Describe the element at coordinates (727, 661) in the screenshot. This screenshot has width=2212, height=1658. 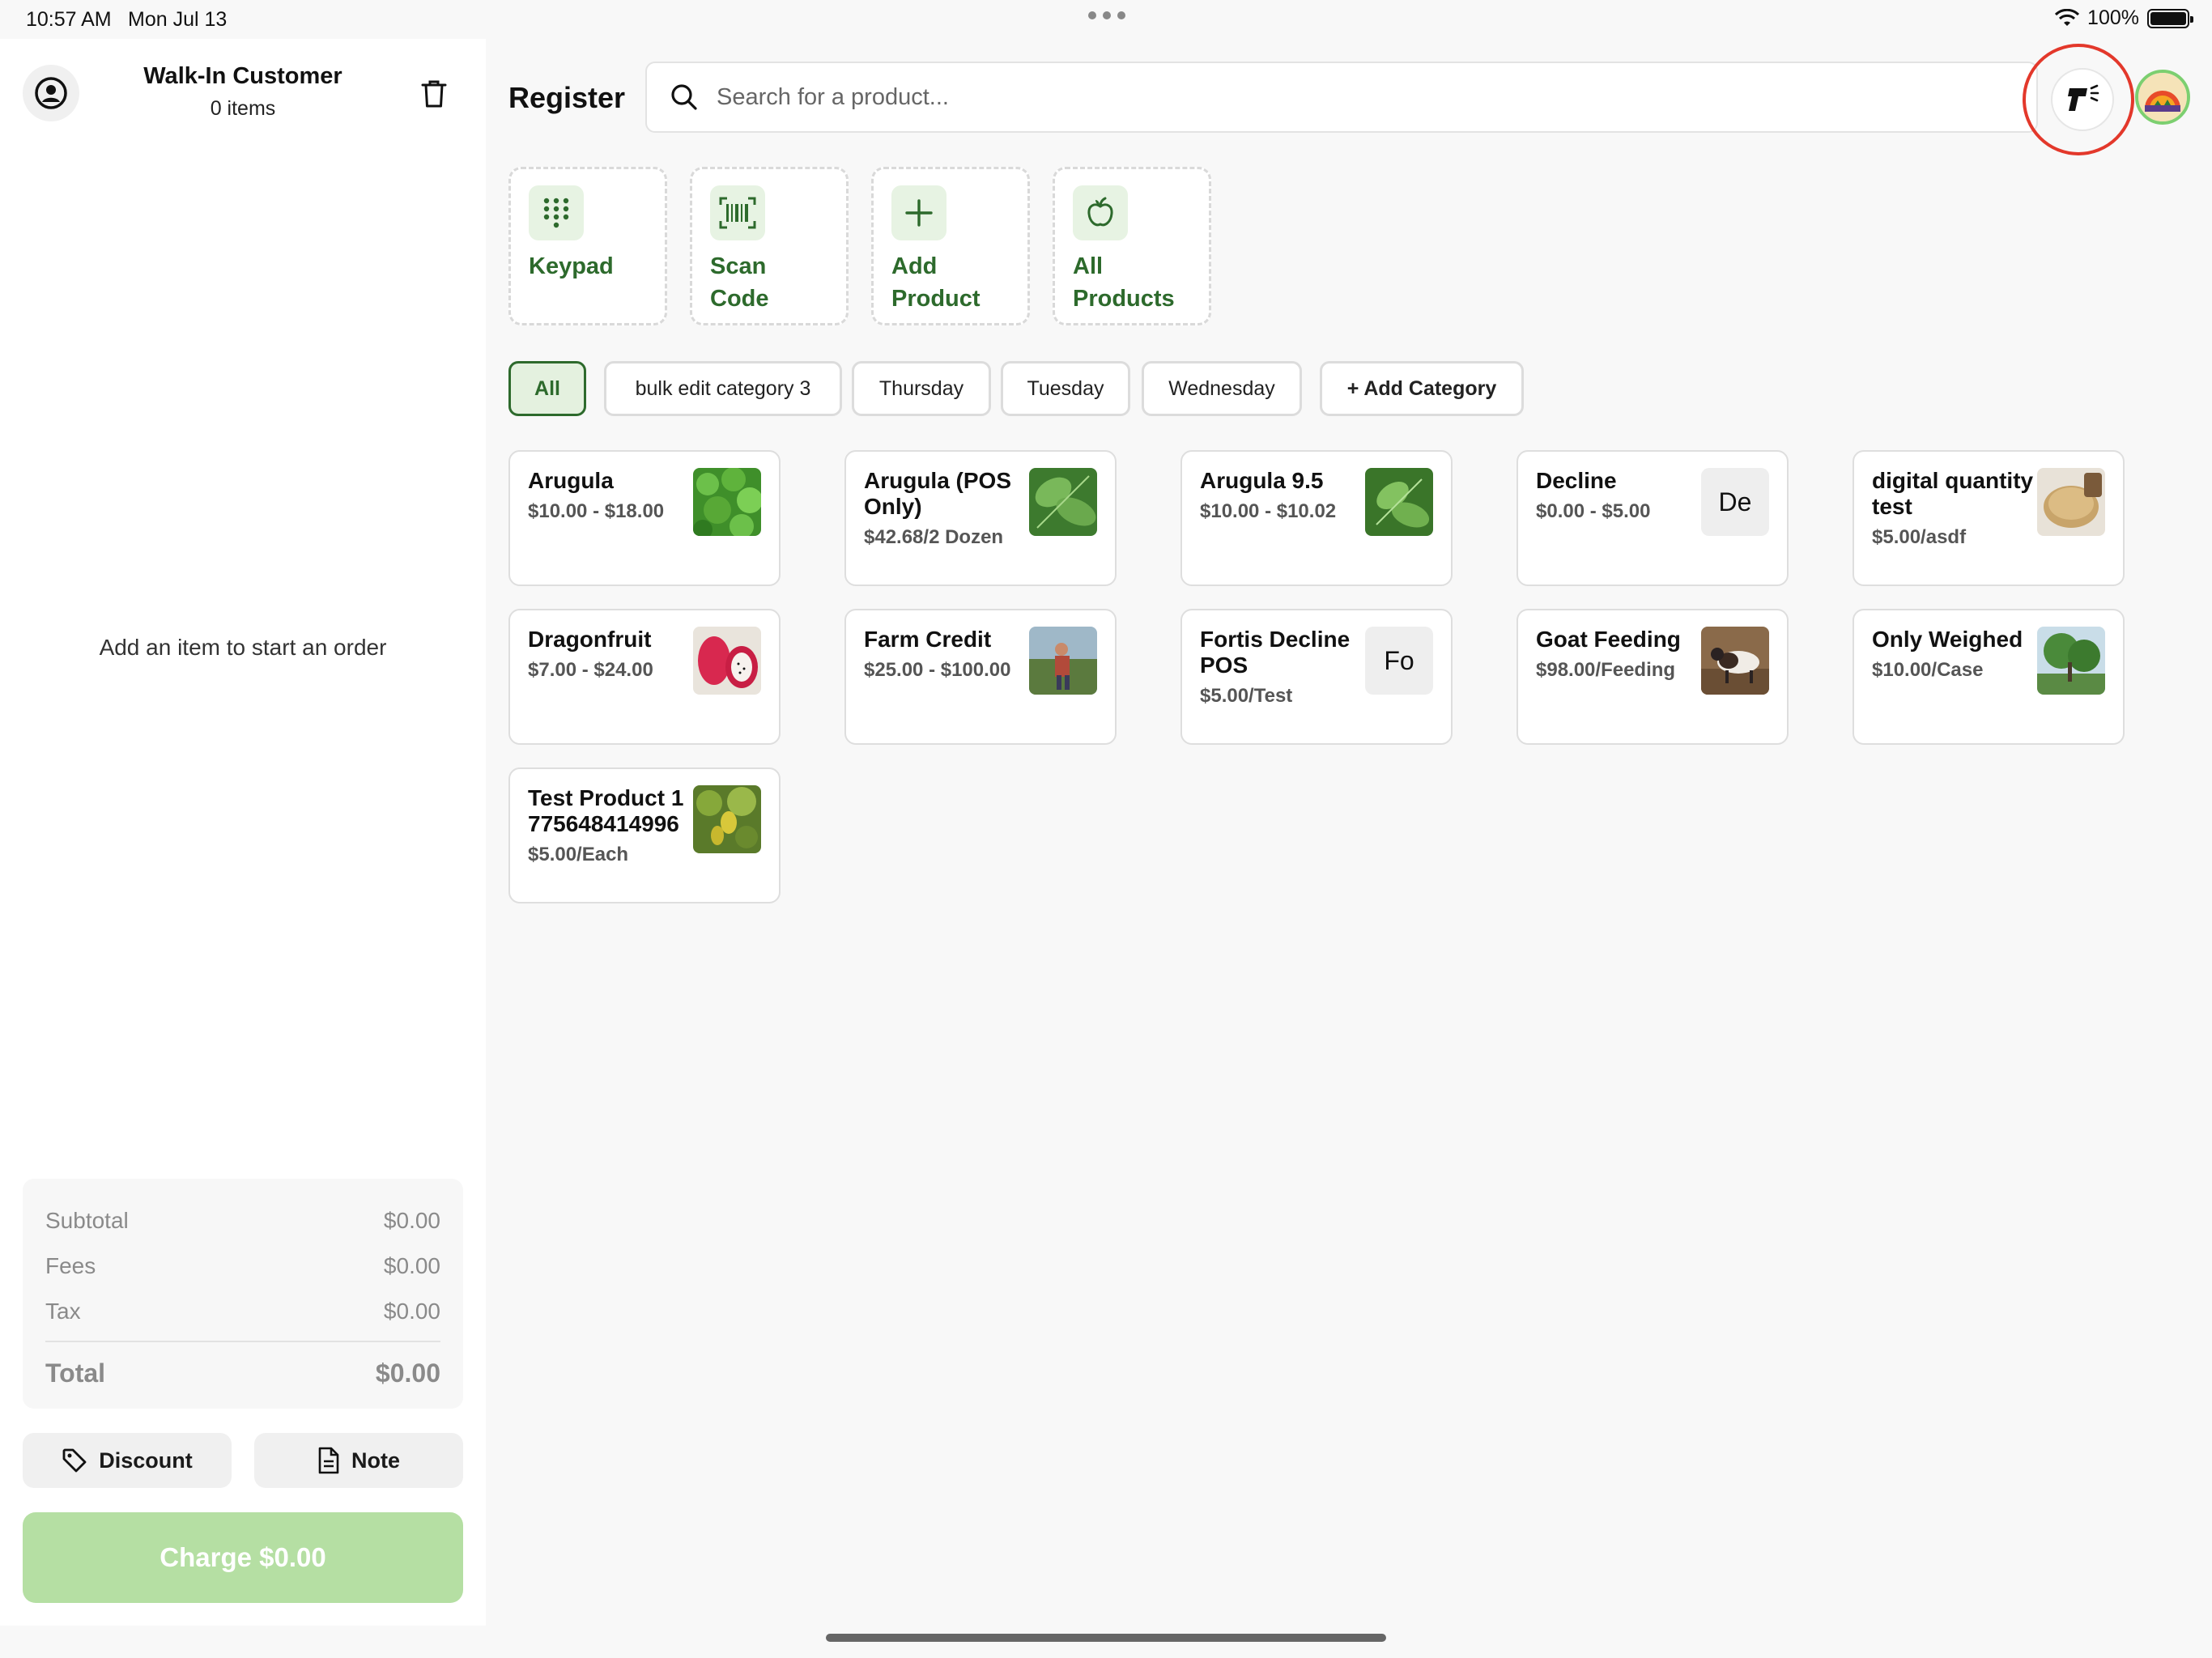
I see `product-thumbnail-dragonfruit` at that location.